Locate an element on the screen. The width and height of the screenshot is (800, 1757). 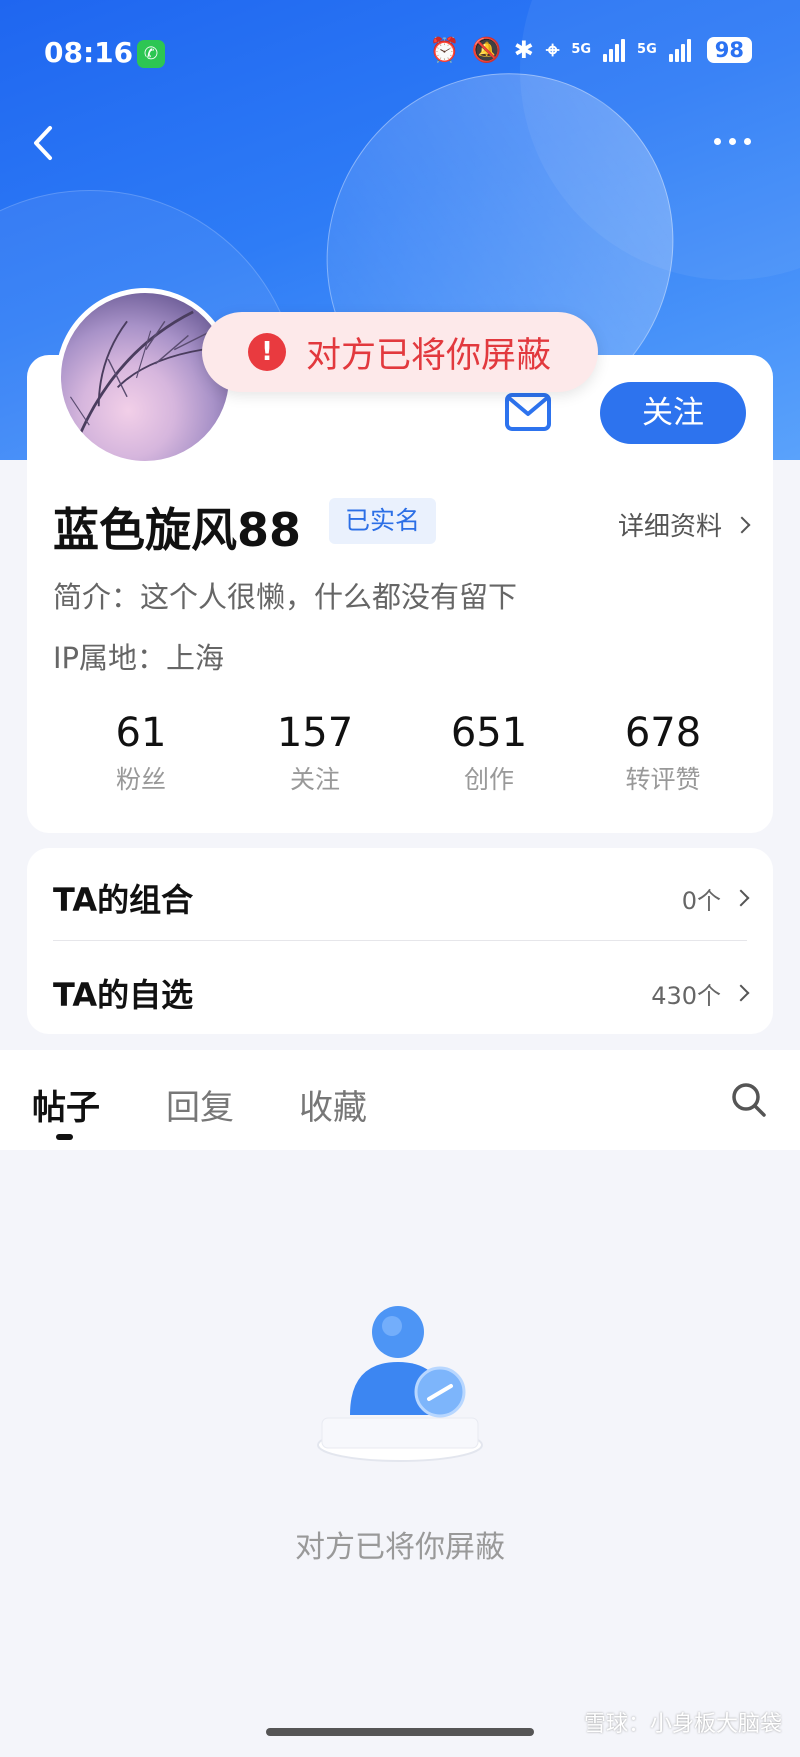
stat-label: 关注 is located at coordinates (314, 779).